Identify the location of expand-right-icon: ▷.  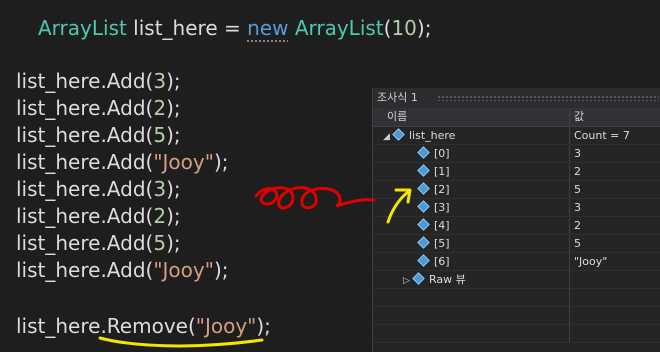
(408, 281).